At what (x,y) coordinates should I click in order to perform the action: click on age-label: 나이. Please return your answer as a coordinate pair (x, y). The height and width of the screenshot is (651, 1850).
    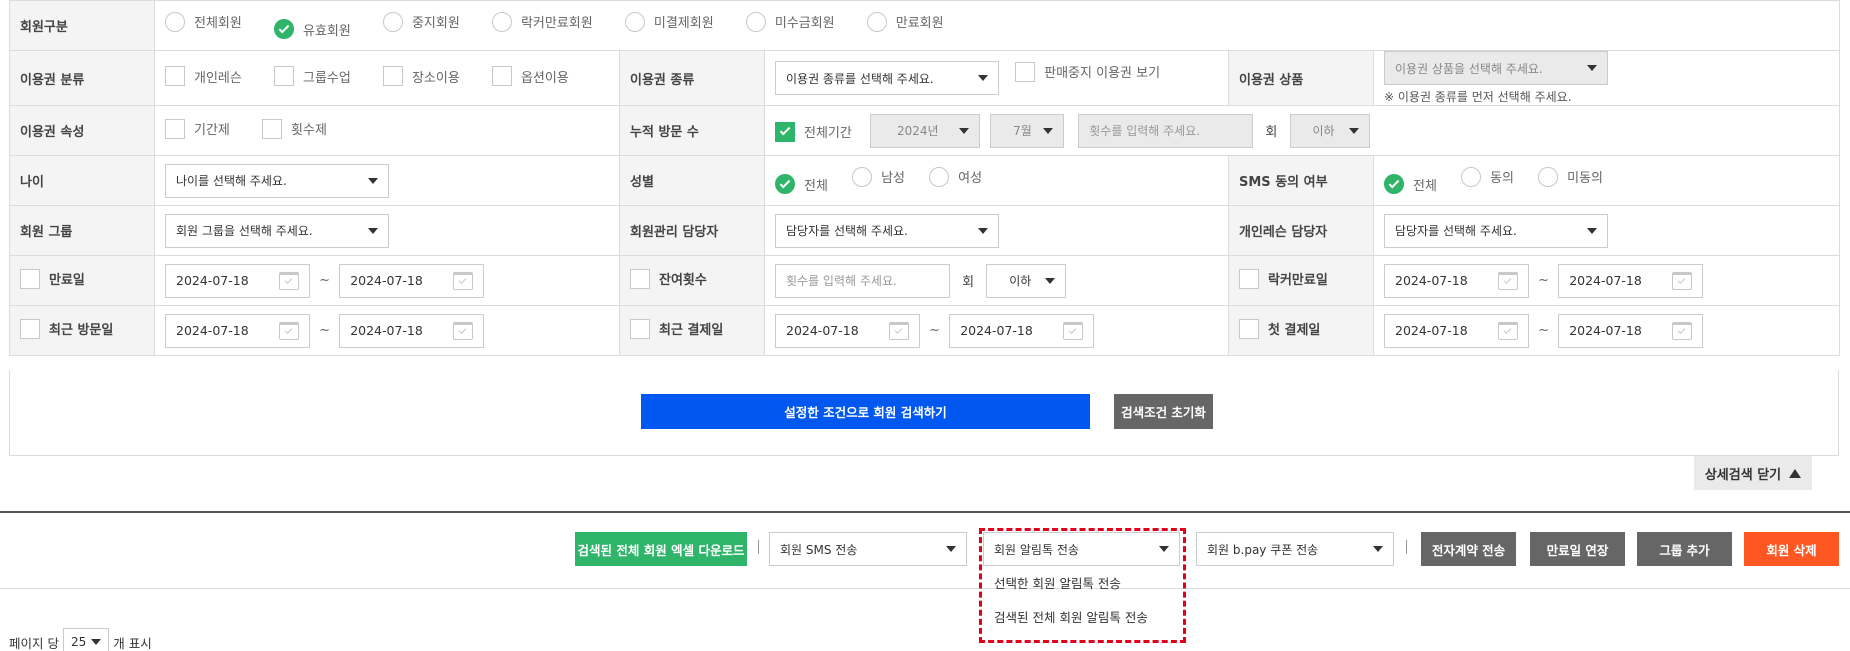
    Looking at the image, I should click on (82, 180).